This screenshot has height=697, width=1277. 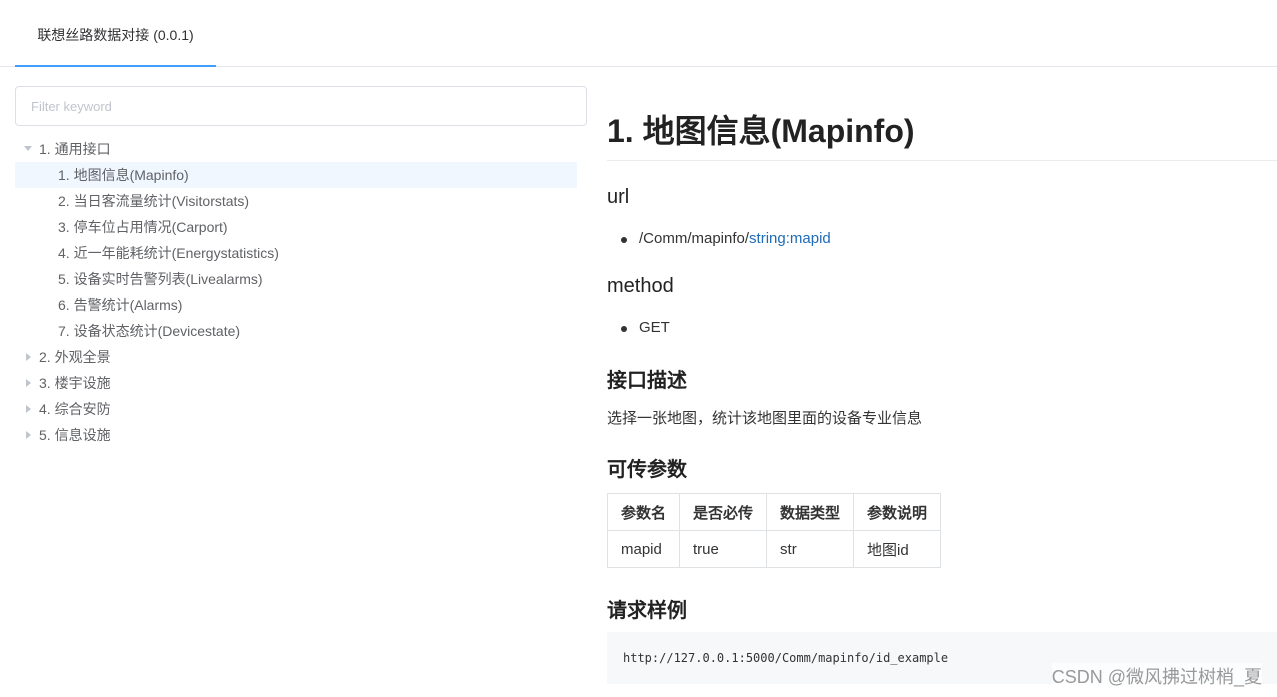 What do you see at coordinates (296, 227) in the screenshot?
I see `tree-node-carport: 3. 停车位占用情况(Carport)` at bounding box center [296, 227].